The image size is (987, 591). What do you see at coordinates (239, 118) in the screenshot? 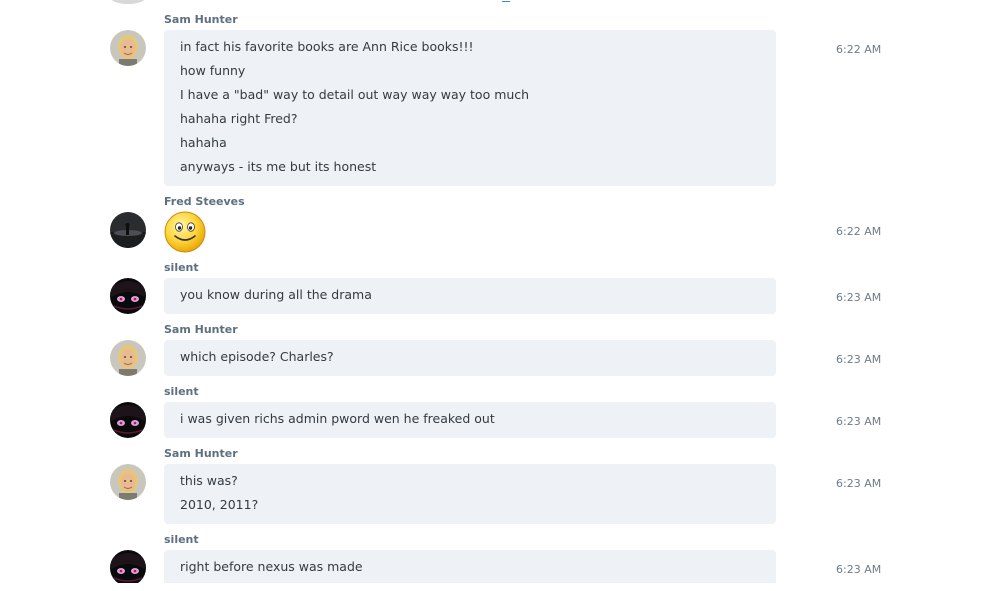
I see `message-text: hahaha right Fred?` at bounding box center [239, 118].